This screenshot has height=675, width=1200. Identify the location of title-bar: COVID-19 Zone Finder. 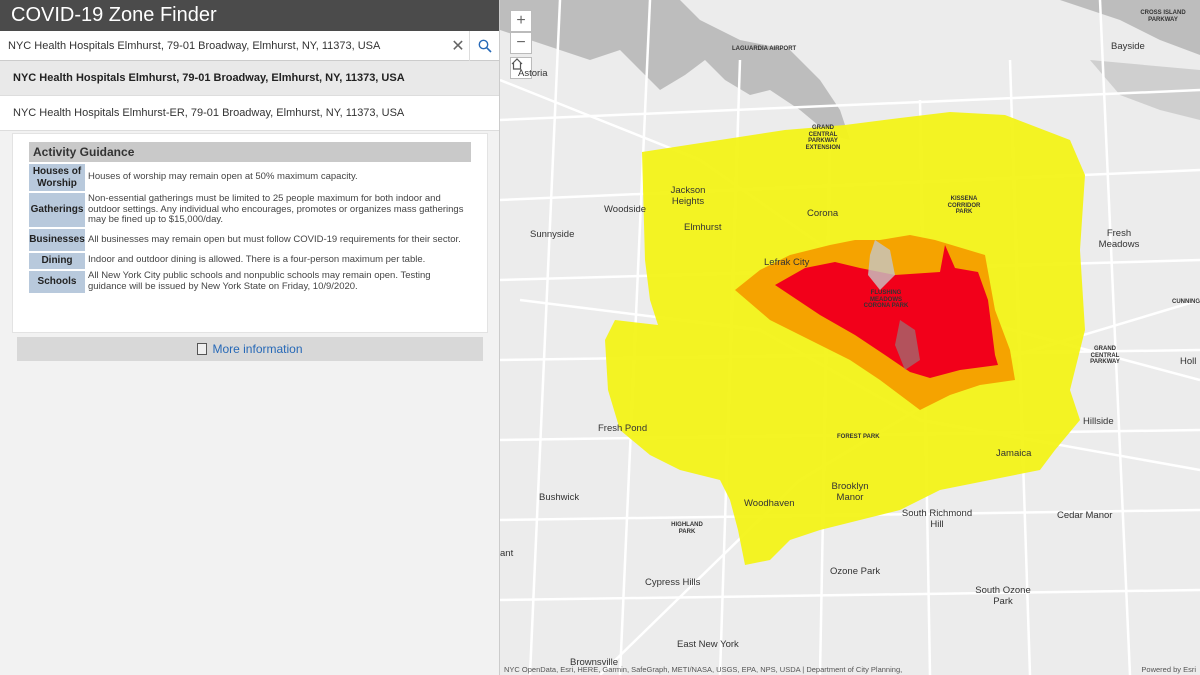
(249, 15).